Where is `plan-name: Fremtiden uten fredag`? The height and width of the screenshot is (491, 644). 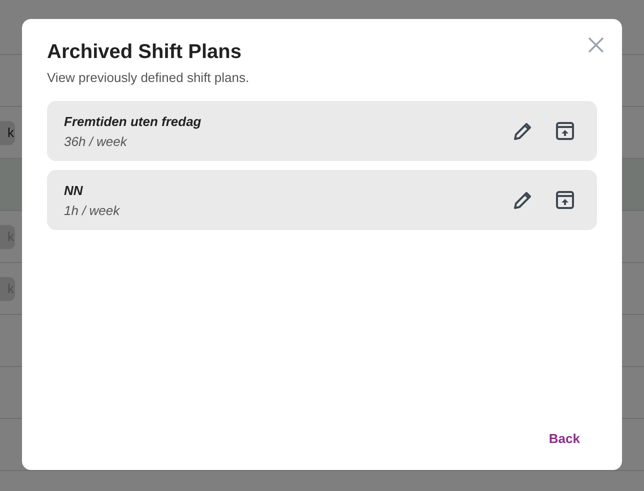
plan-name: Fremtiden uten fredag is located at coordinates (133, 121).